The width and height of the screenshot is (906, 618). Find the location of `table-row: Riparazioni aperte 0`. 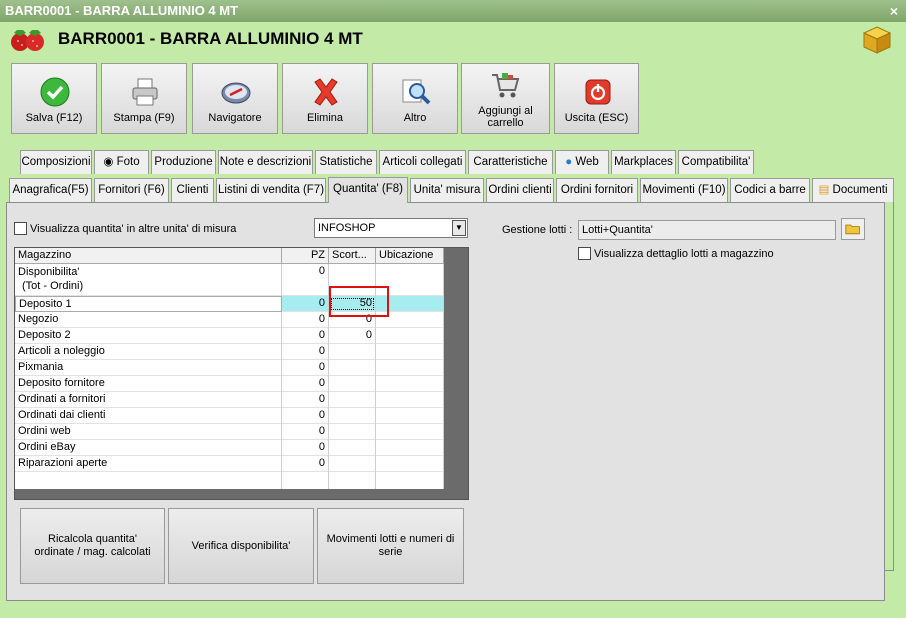

table-row: Riparazioni aperte 0 is located at coordinates (229, 464).